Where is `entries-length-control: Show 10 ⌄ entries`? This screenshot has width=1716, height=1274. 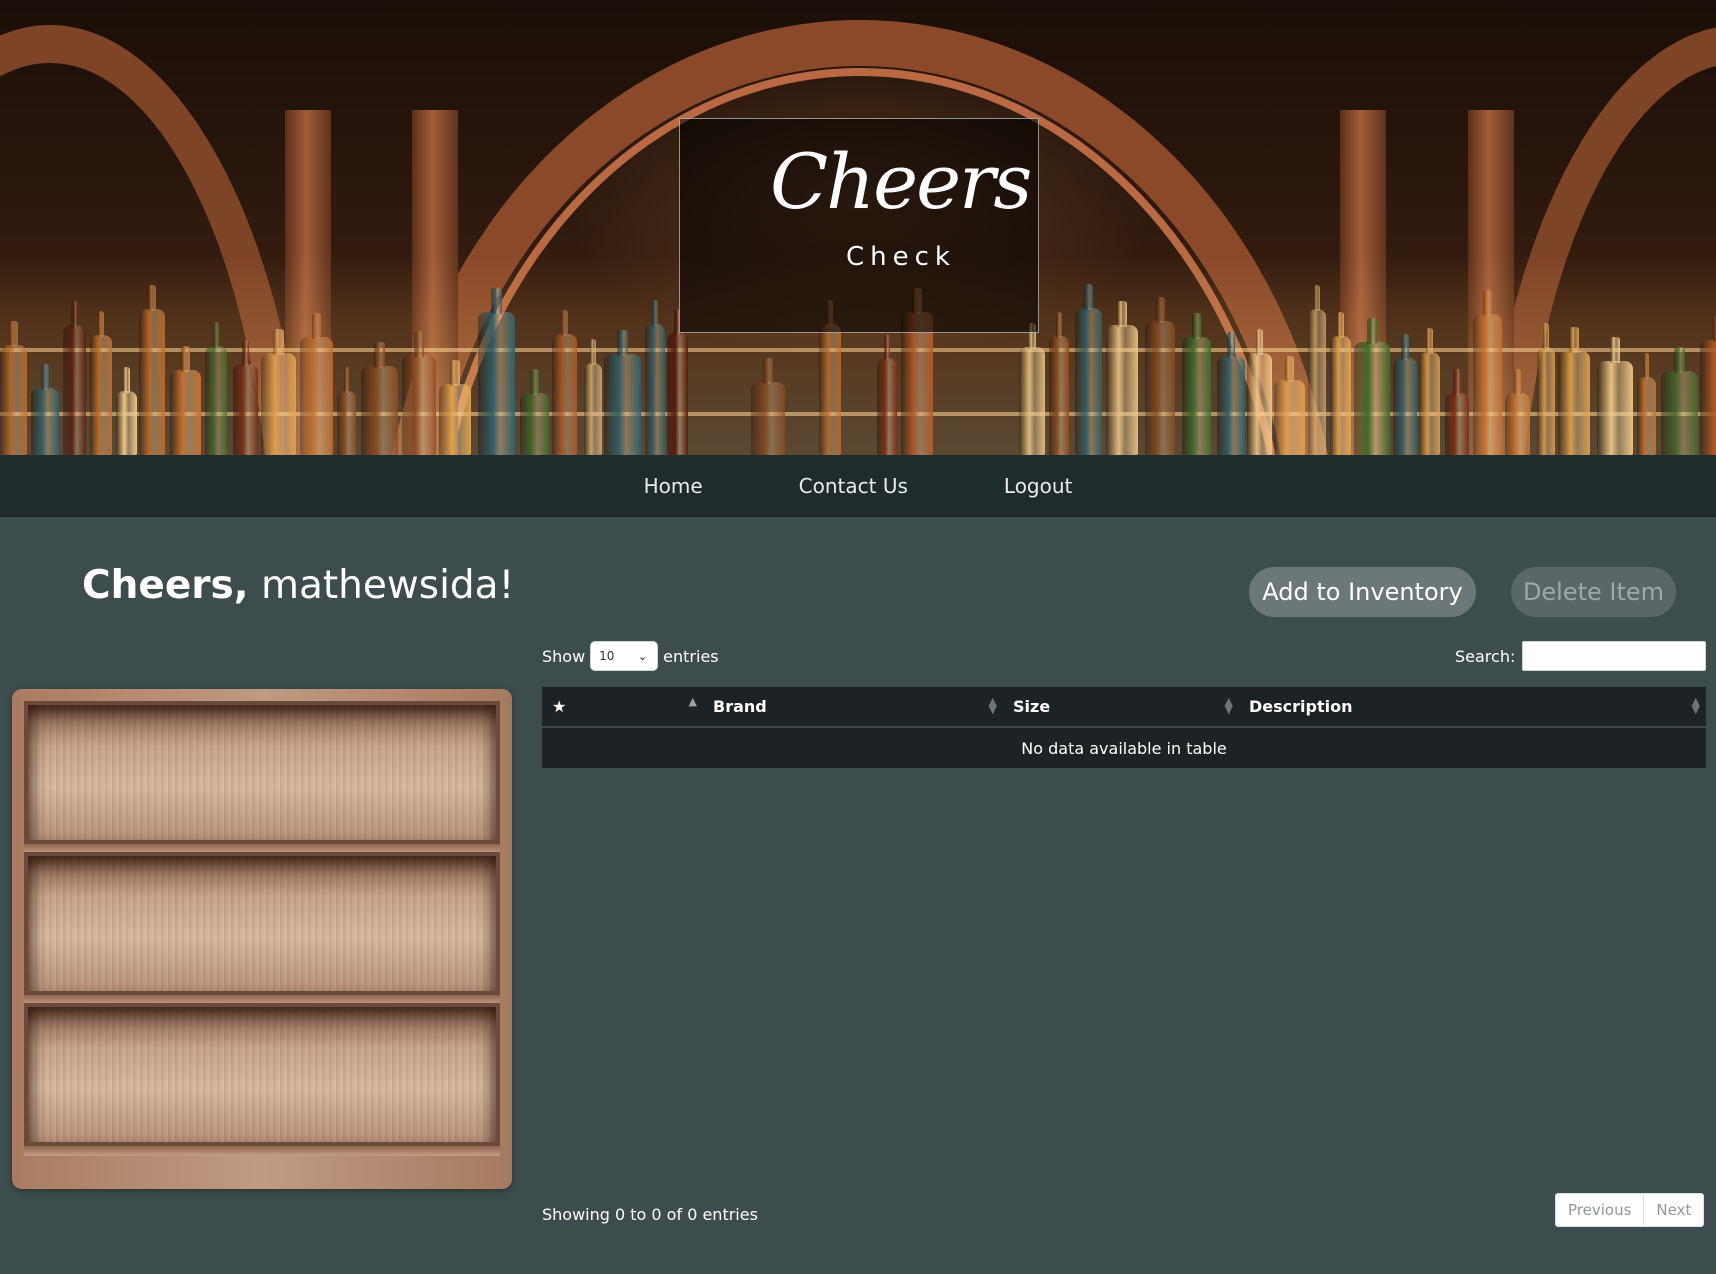 entries-length-control: Show 10 ⌄ entries is located at coordinates (630, 656).